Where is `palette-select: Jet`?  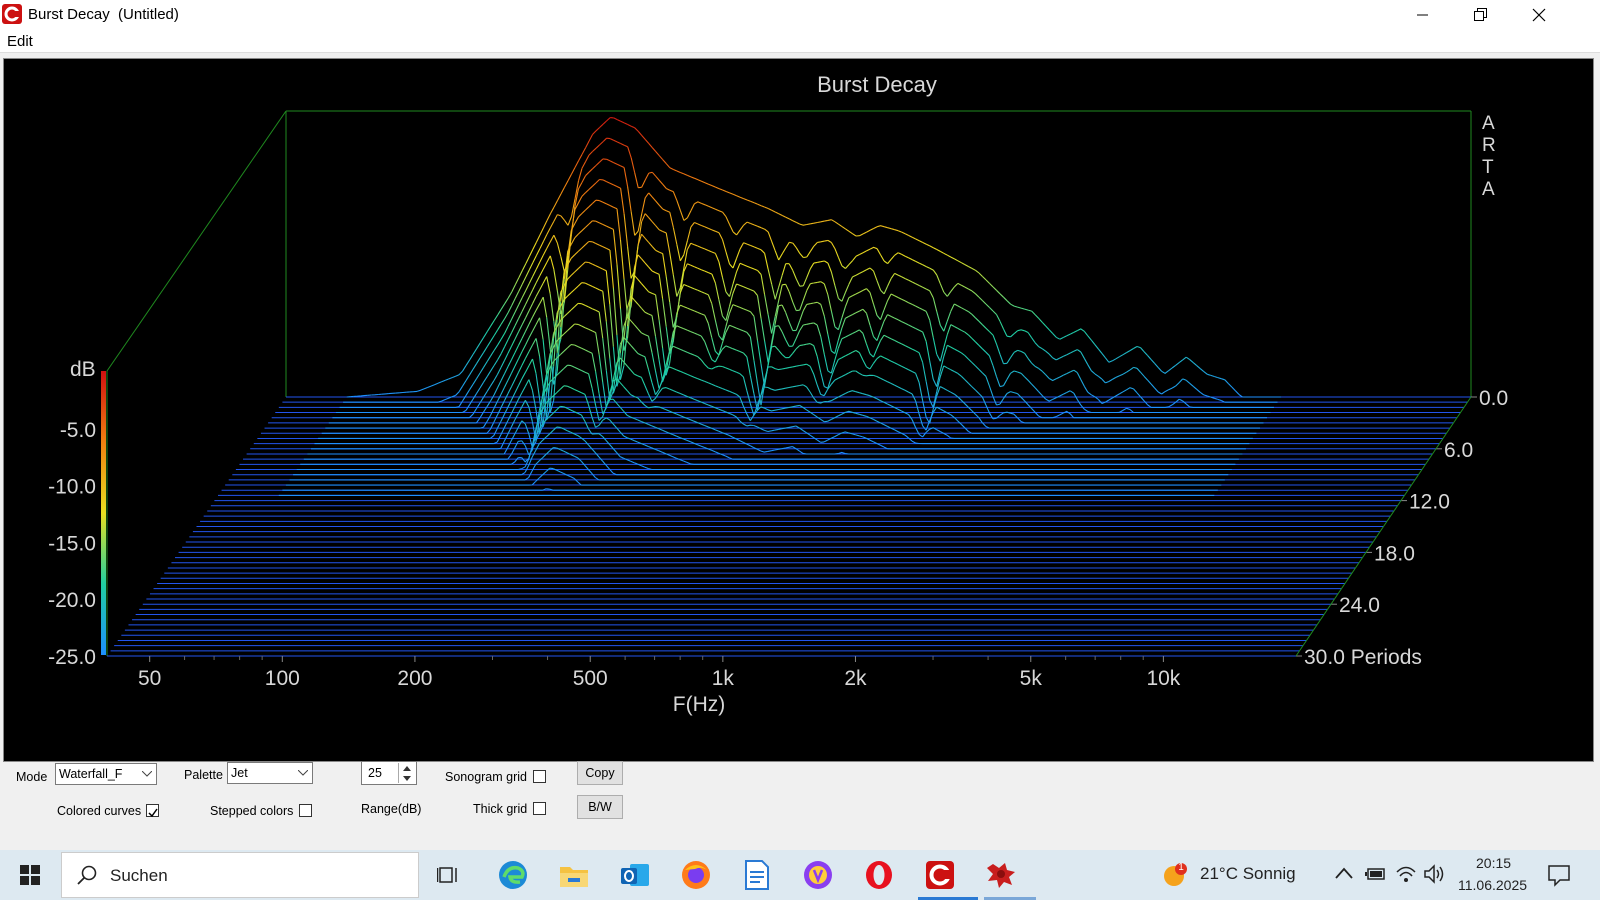
palette-select: Jet is located at coordinates (270, 773).